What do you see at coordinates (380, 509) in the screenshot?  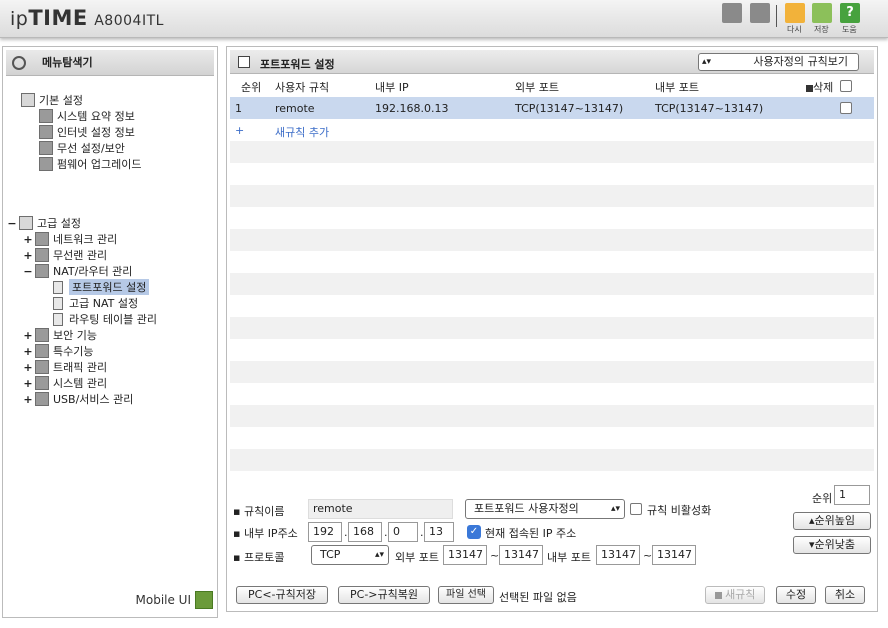 I see `rule-name-input: remote` at bounding box center [380, 509].